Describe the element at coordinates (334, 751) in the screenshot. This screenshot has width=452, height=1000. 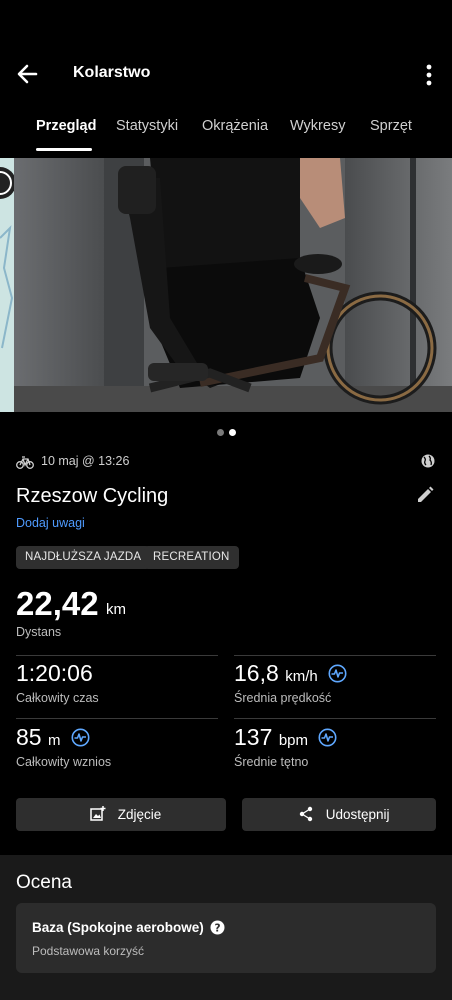
I see `stat-avg-heart-rate: 137 bpm Średnie tętno` at that location.